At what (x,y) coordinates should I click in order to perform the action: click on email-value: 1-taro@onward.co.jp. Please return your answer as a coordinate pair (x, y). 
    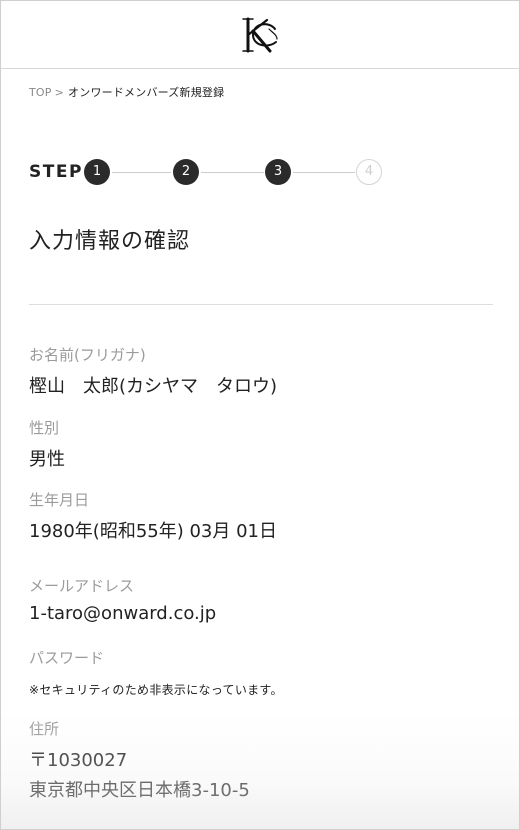
    Looking at the image, I should click on (123, 613).